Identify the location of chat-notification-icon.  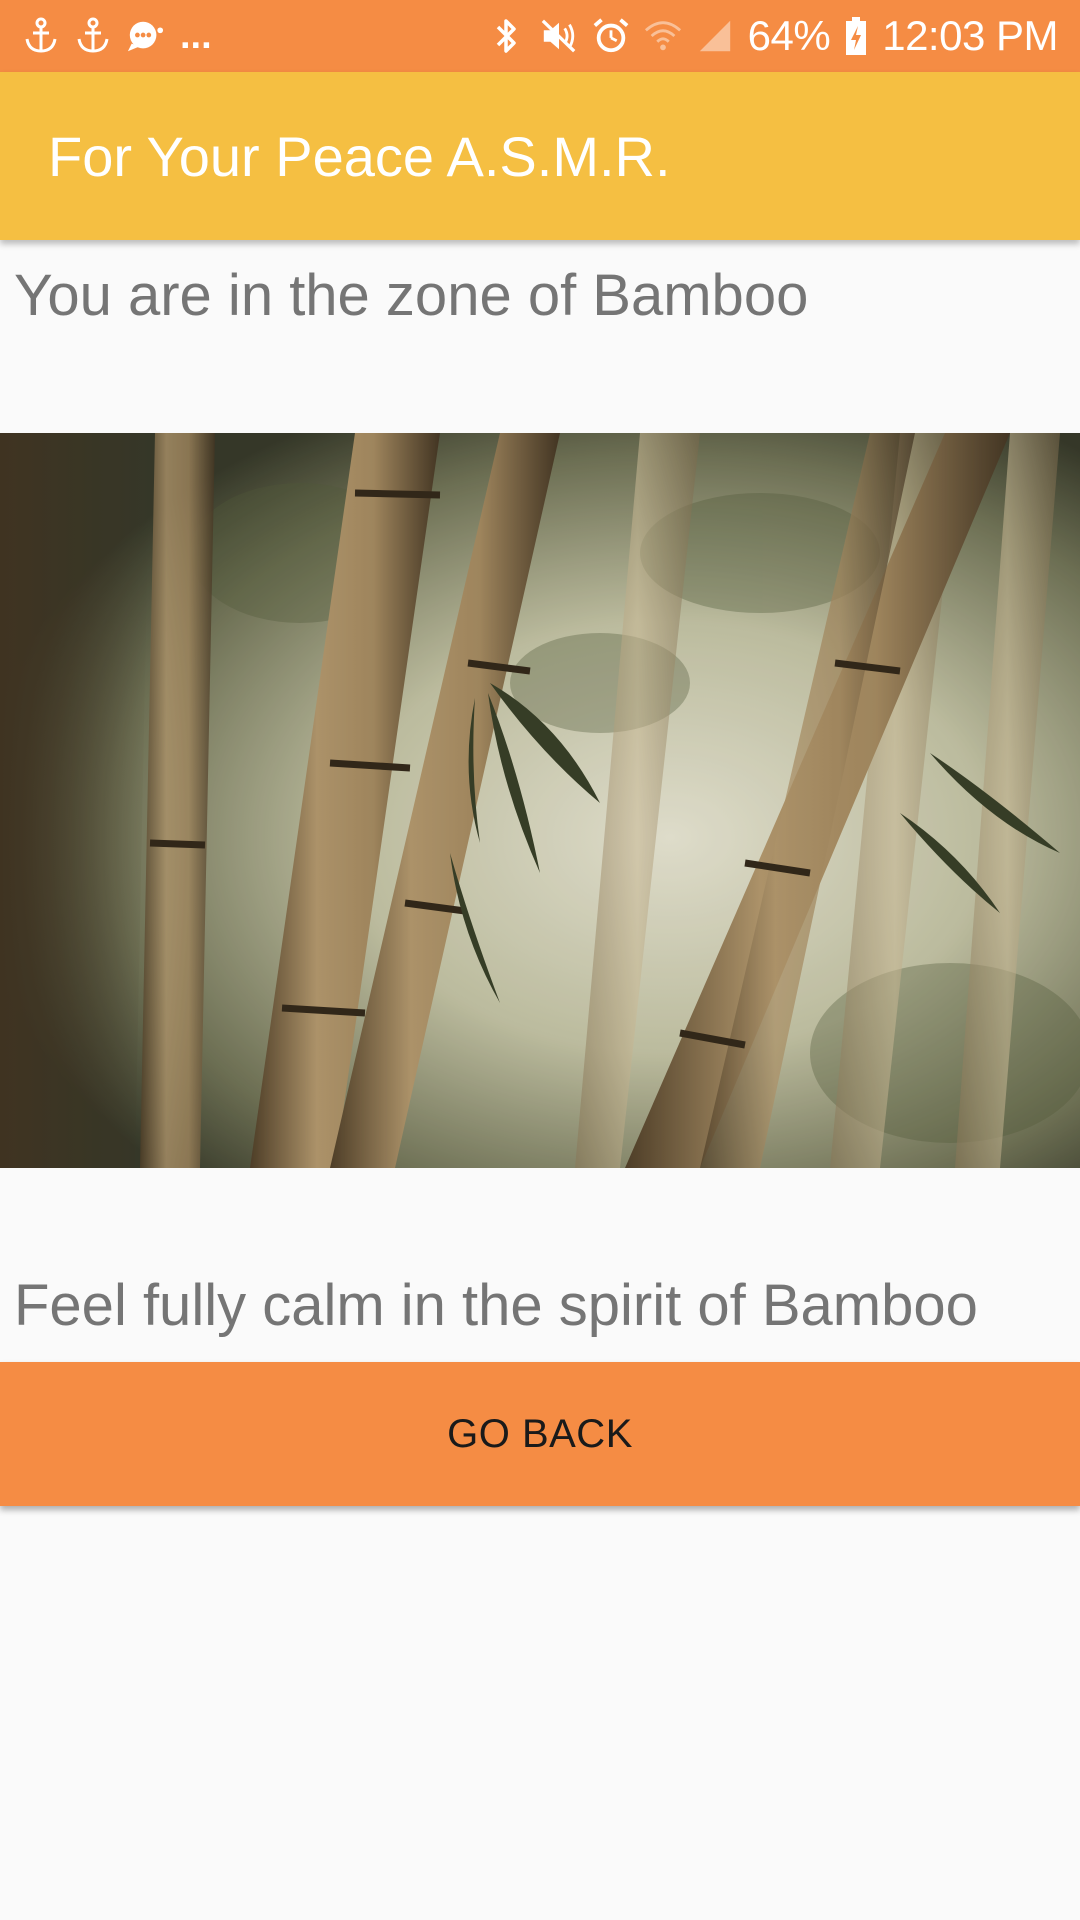
(145, 36).